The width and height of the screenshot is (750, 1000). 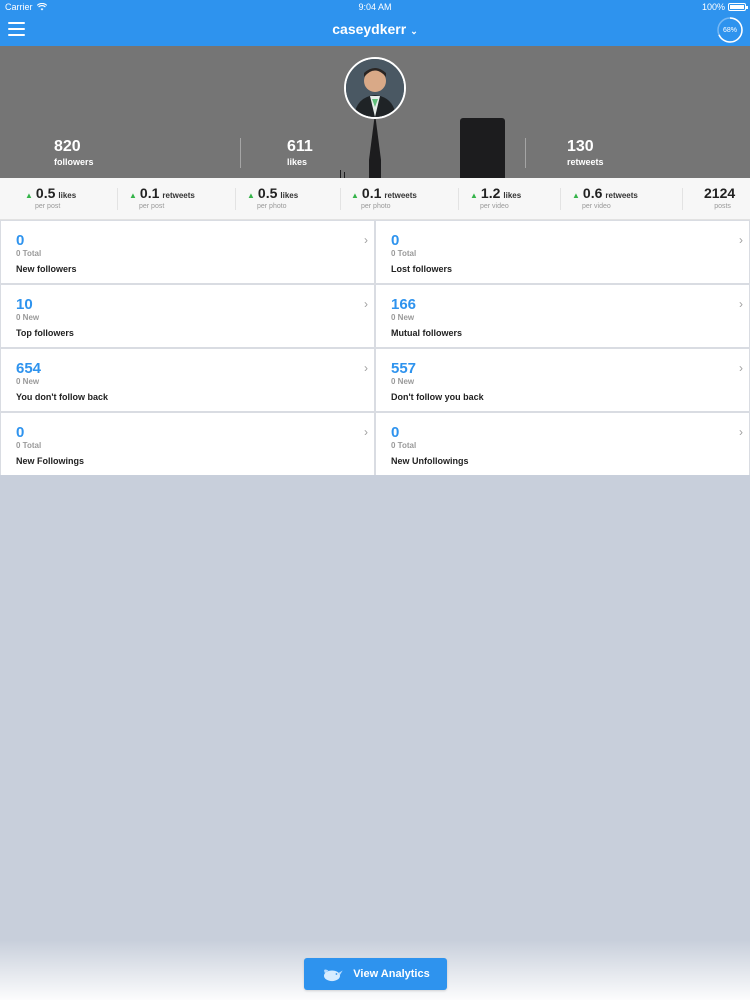 I want to click on bird-icon, so click(x=333, y=975).